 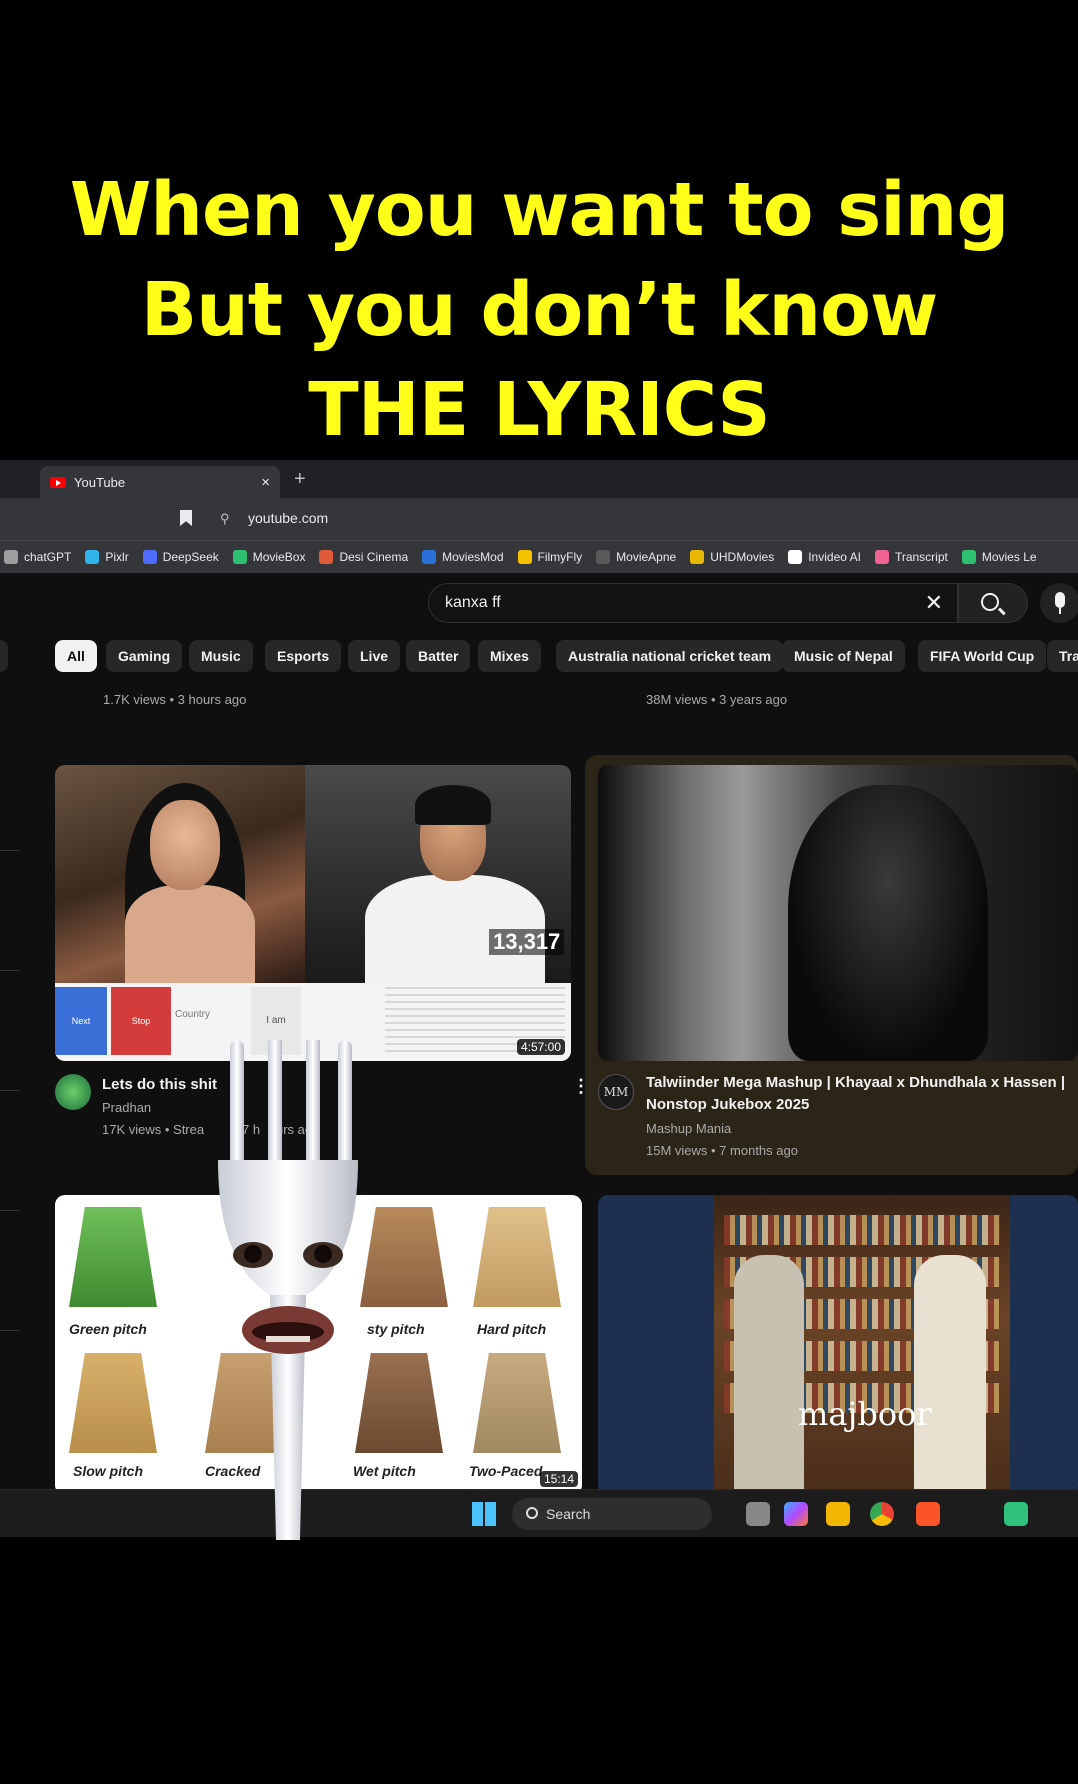 What do you see at coordinates (4, 656) in the screenshot?
I see `chip-scroll-edge` at bounding box center [4, 656].